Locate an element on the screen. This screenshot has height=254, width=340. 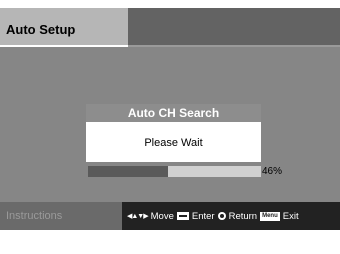
instructions-label: Instructions is located at coordinates (61, 216).